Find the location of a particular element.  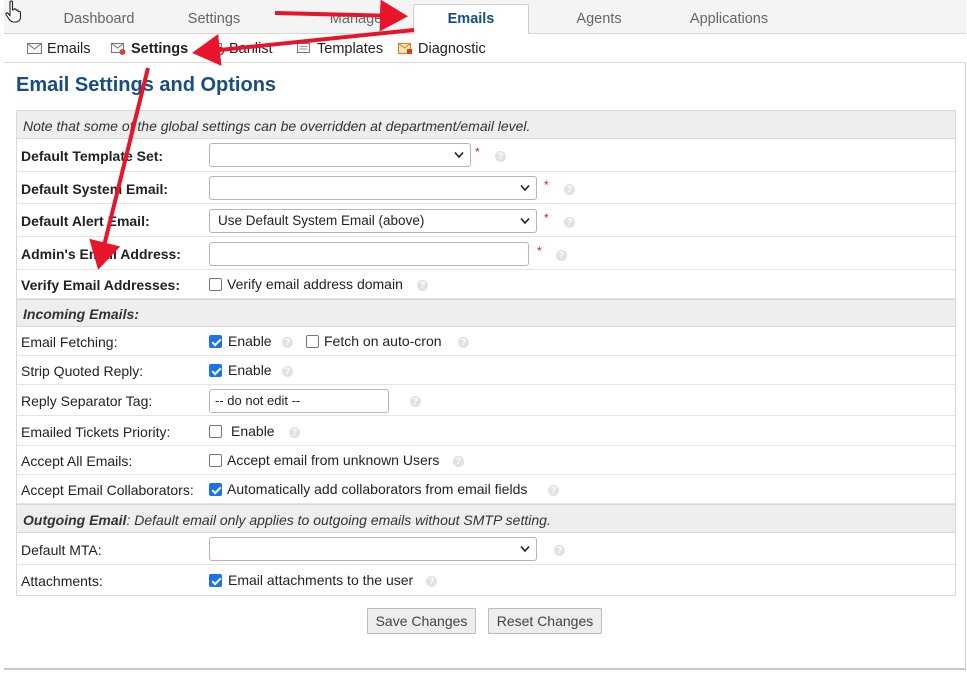

email-settings-icon is located at coordinates (118, 49).